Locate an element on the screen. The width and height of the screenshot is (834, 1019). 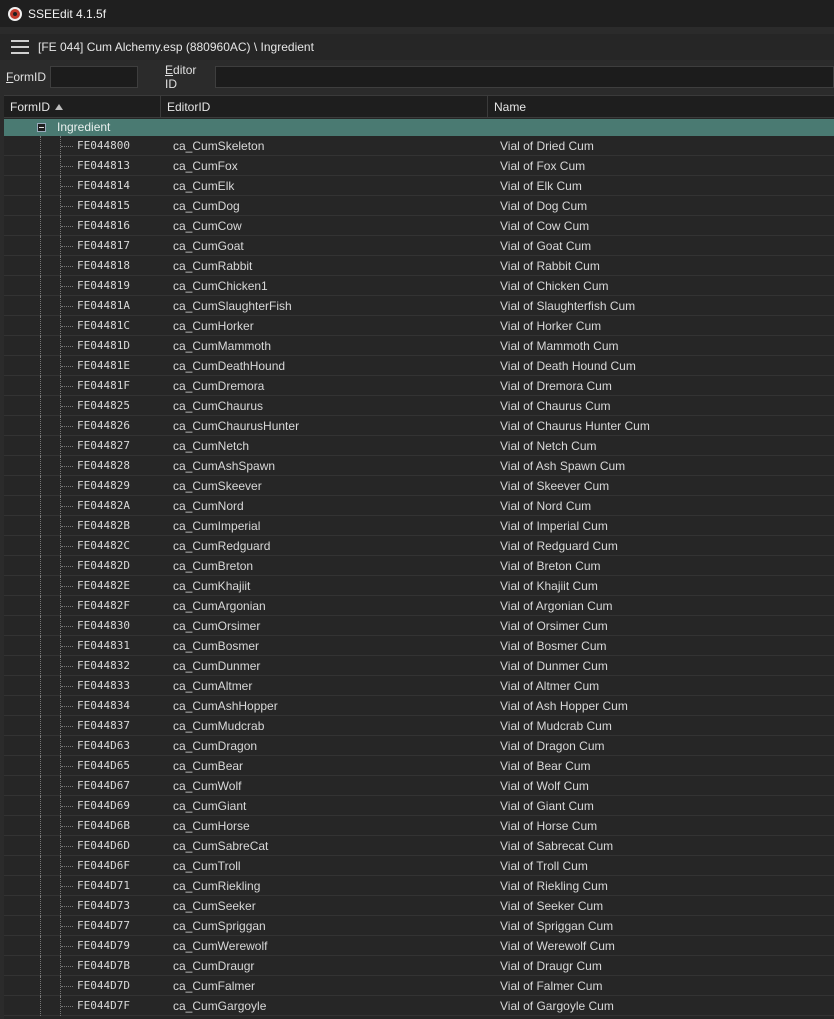
cell-formid: FE04481F is located at coordinates (103, 385).